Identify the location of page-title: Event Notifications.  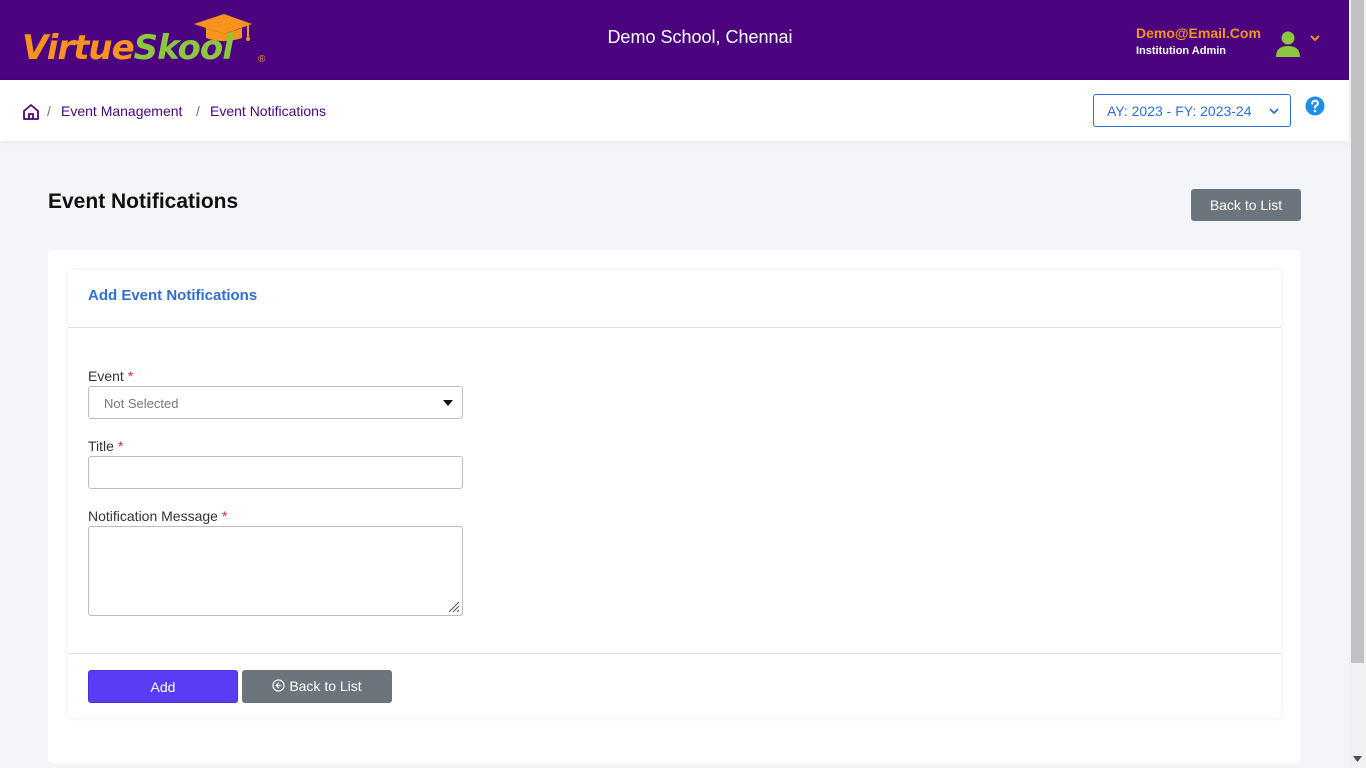
(143, 201).